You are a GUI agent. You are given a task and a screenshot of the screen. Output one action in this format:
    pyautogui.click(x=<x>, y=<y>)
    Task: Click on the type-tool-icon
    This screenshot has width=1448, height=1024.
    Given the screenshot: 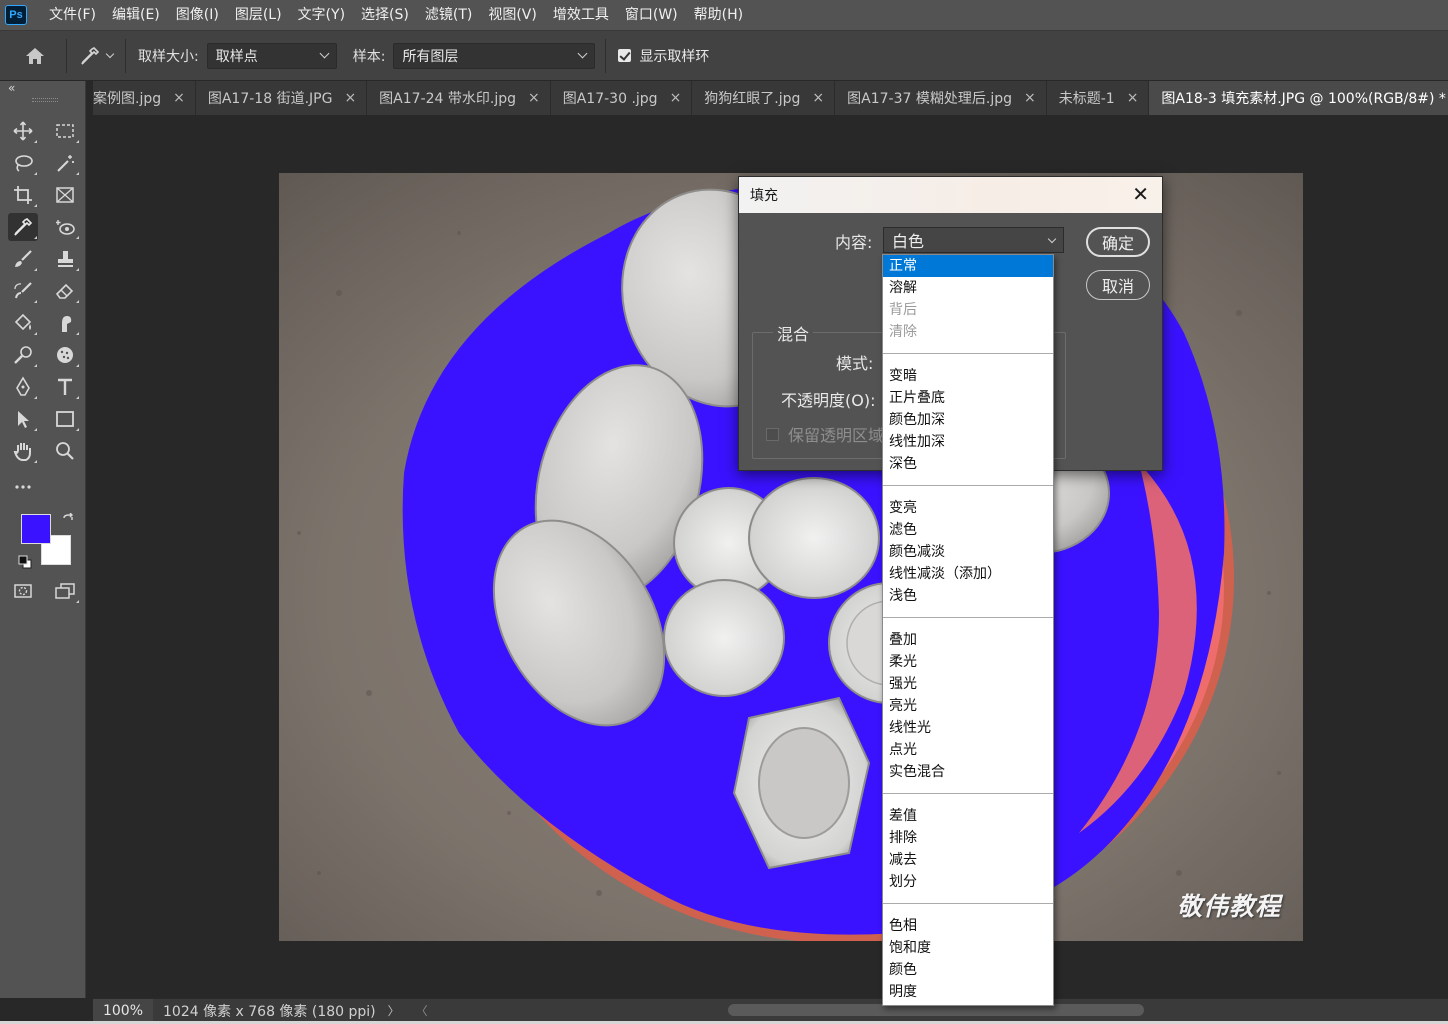 What is the action you would take?
    pyautogui.click(x=65, y=387)
    